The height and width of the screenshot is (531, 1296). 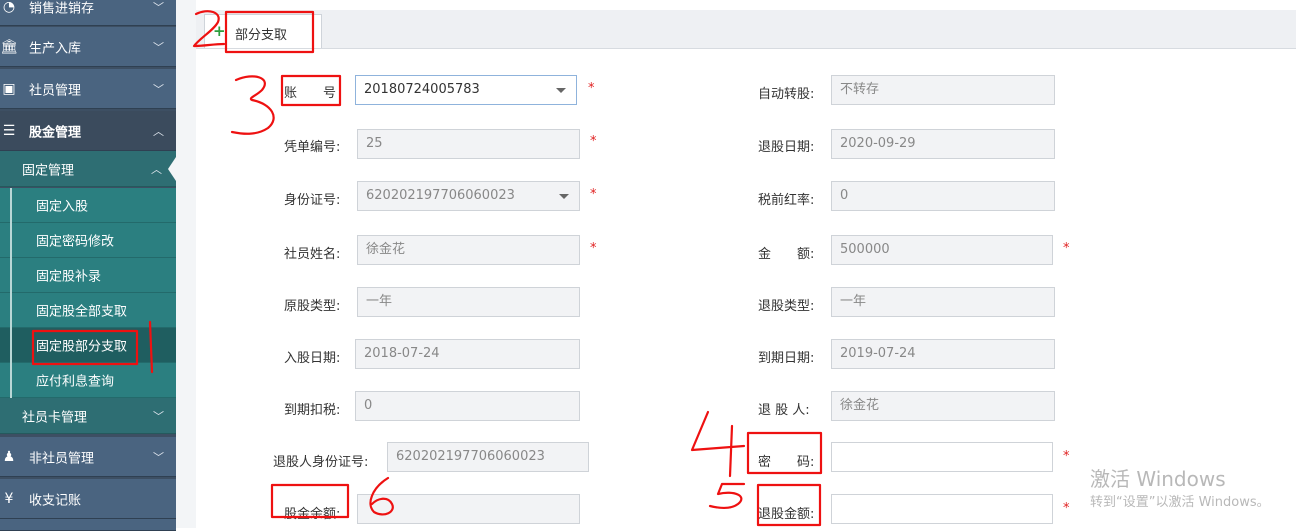 I want to click on sidebar-item-fixed-password: 固定密码修改, so click(x=88, y=240).